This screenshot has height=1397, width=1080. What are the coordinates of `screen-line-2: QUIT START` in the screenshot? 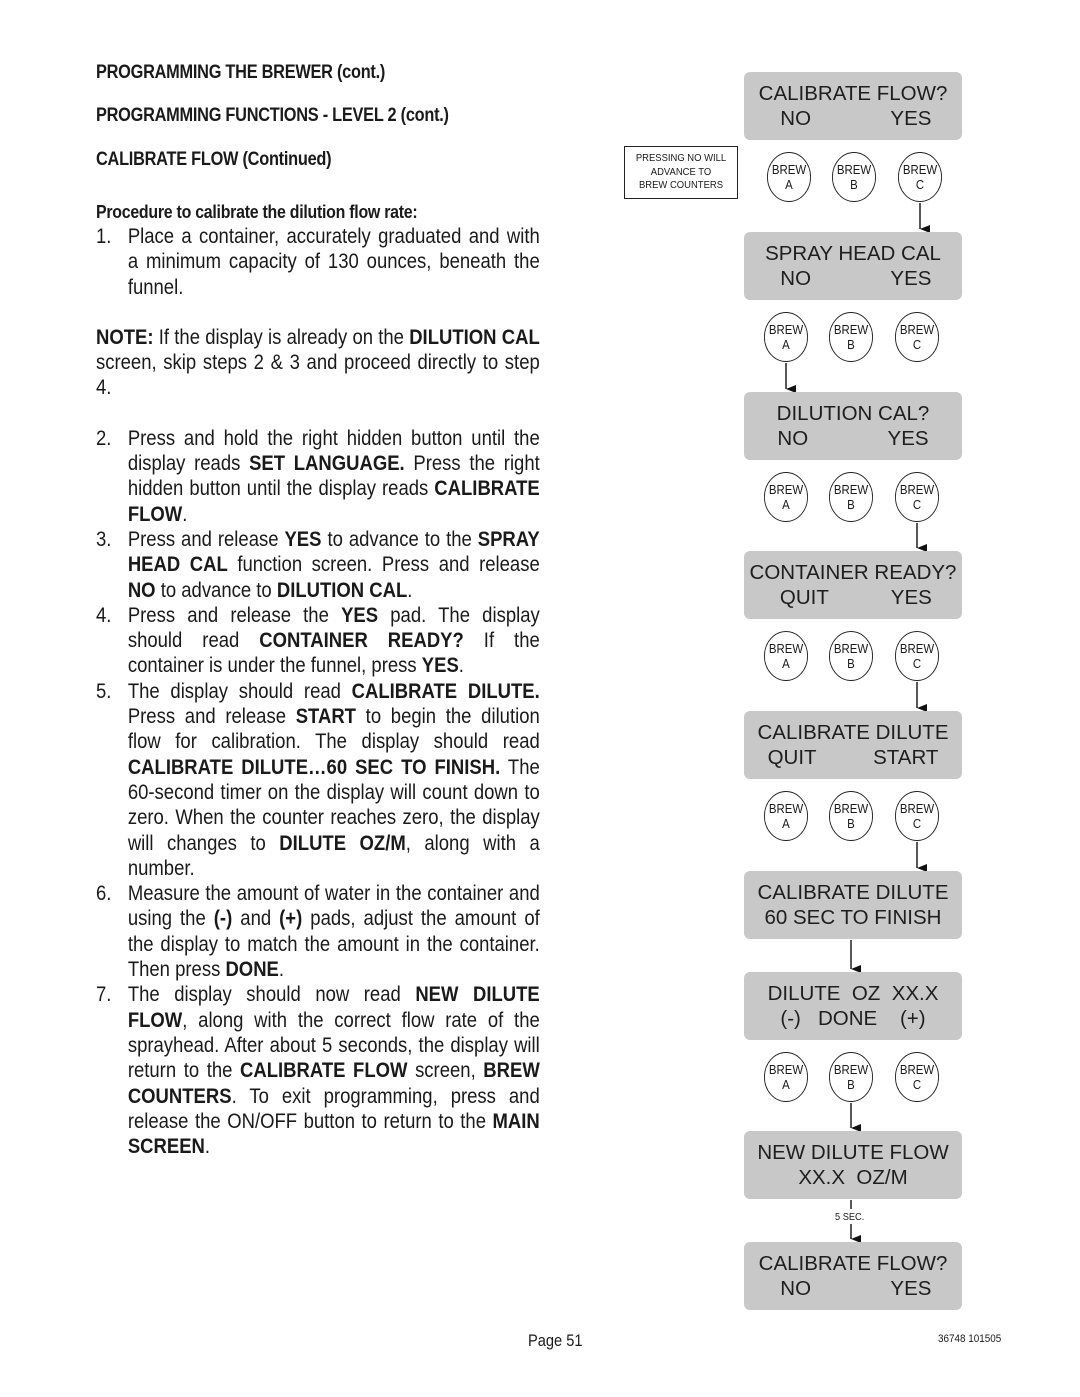 It's located at (853, 757).